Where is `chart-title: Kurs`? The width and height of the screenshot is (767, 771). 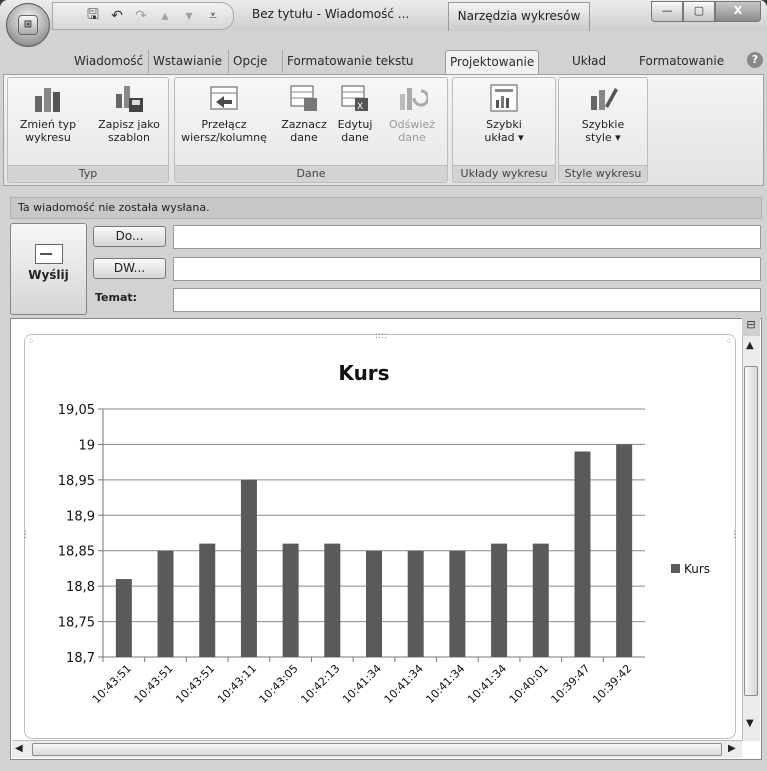
chart-title: Kurs is located at coordinates (363, 373).